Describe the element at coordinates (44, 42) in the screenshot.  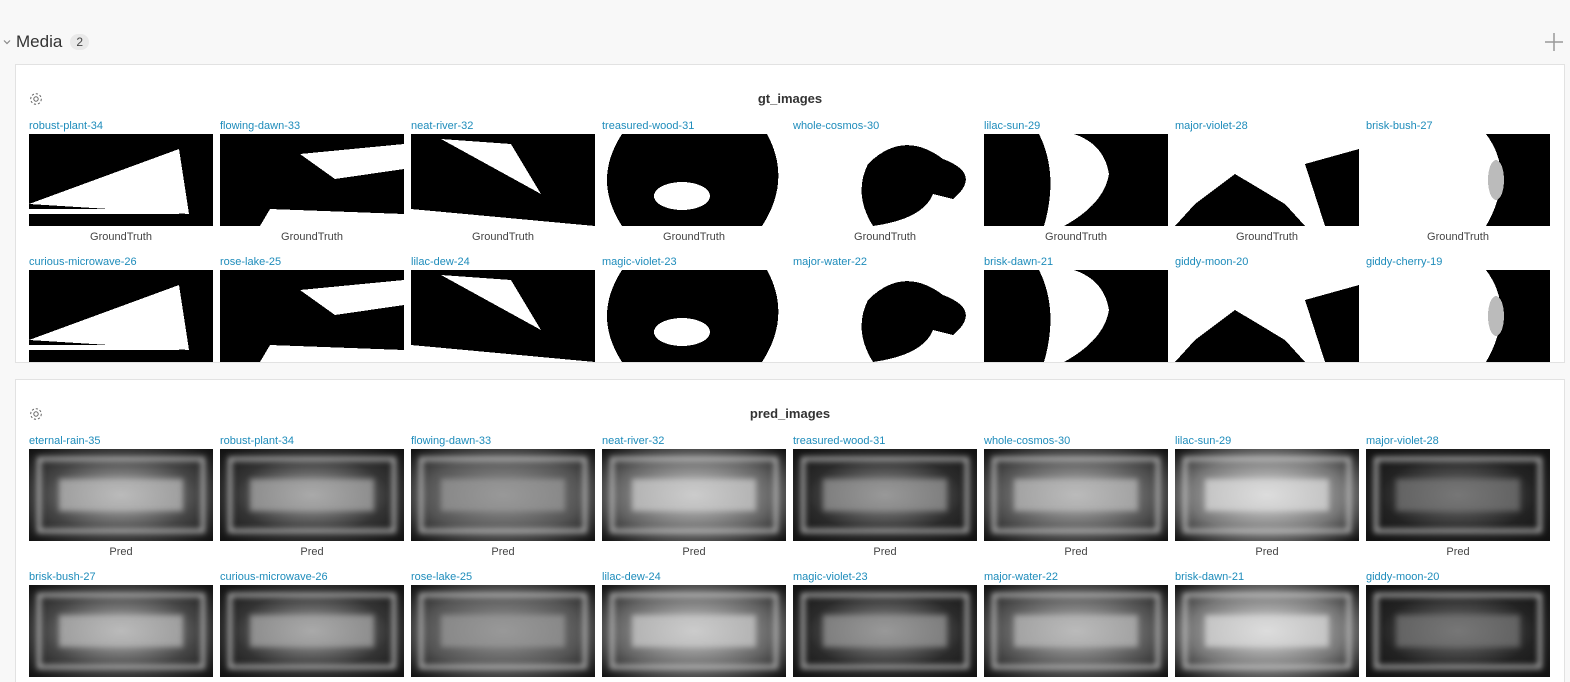
I see `media-section-header: Media 2` at that location.